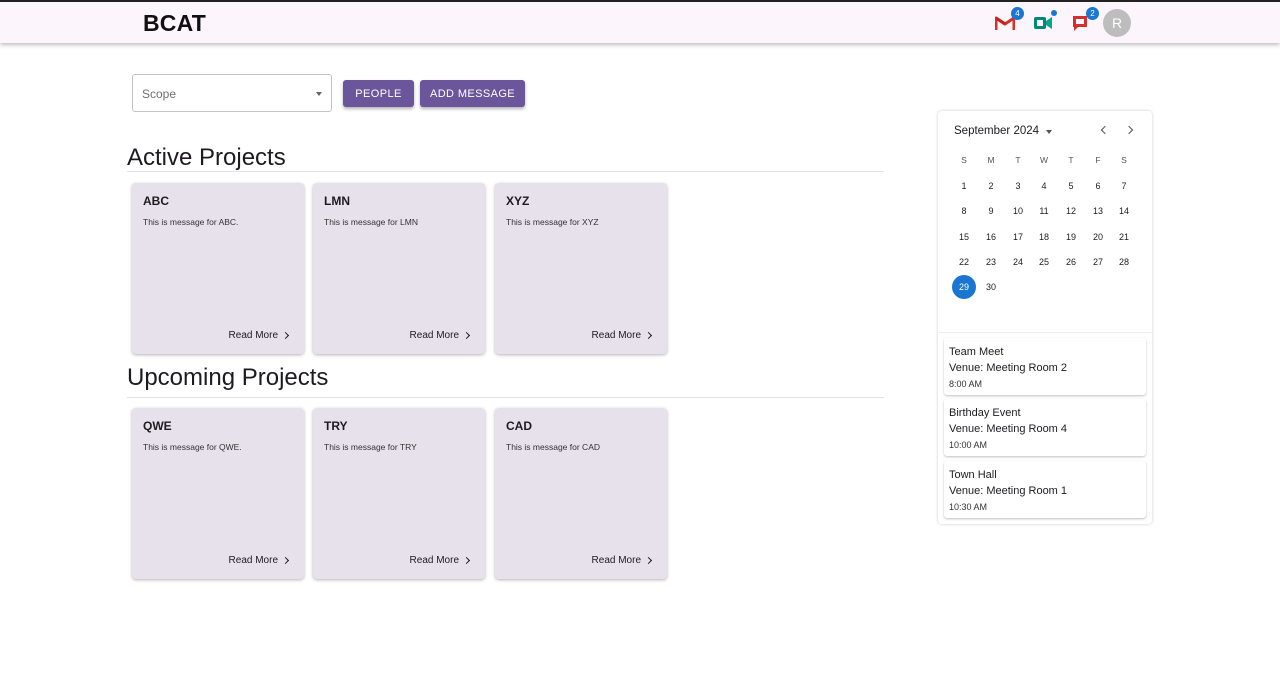 The width and height of the screenshot is (1280, 684). Describe the element at coordinates (519, 426) in the screenshot. I see `card-title: CAD` at that location.